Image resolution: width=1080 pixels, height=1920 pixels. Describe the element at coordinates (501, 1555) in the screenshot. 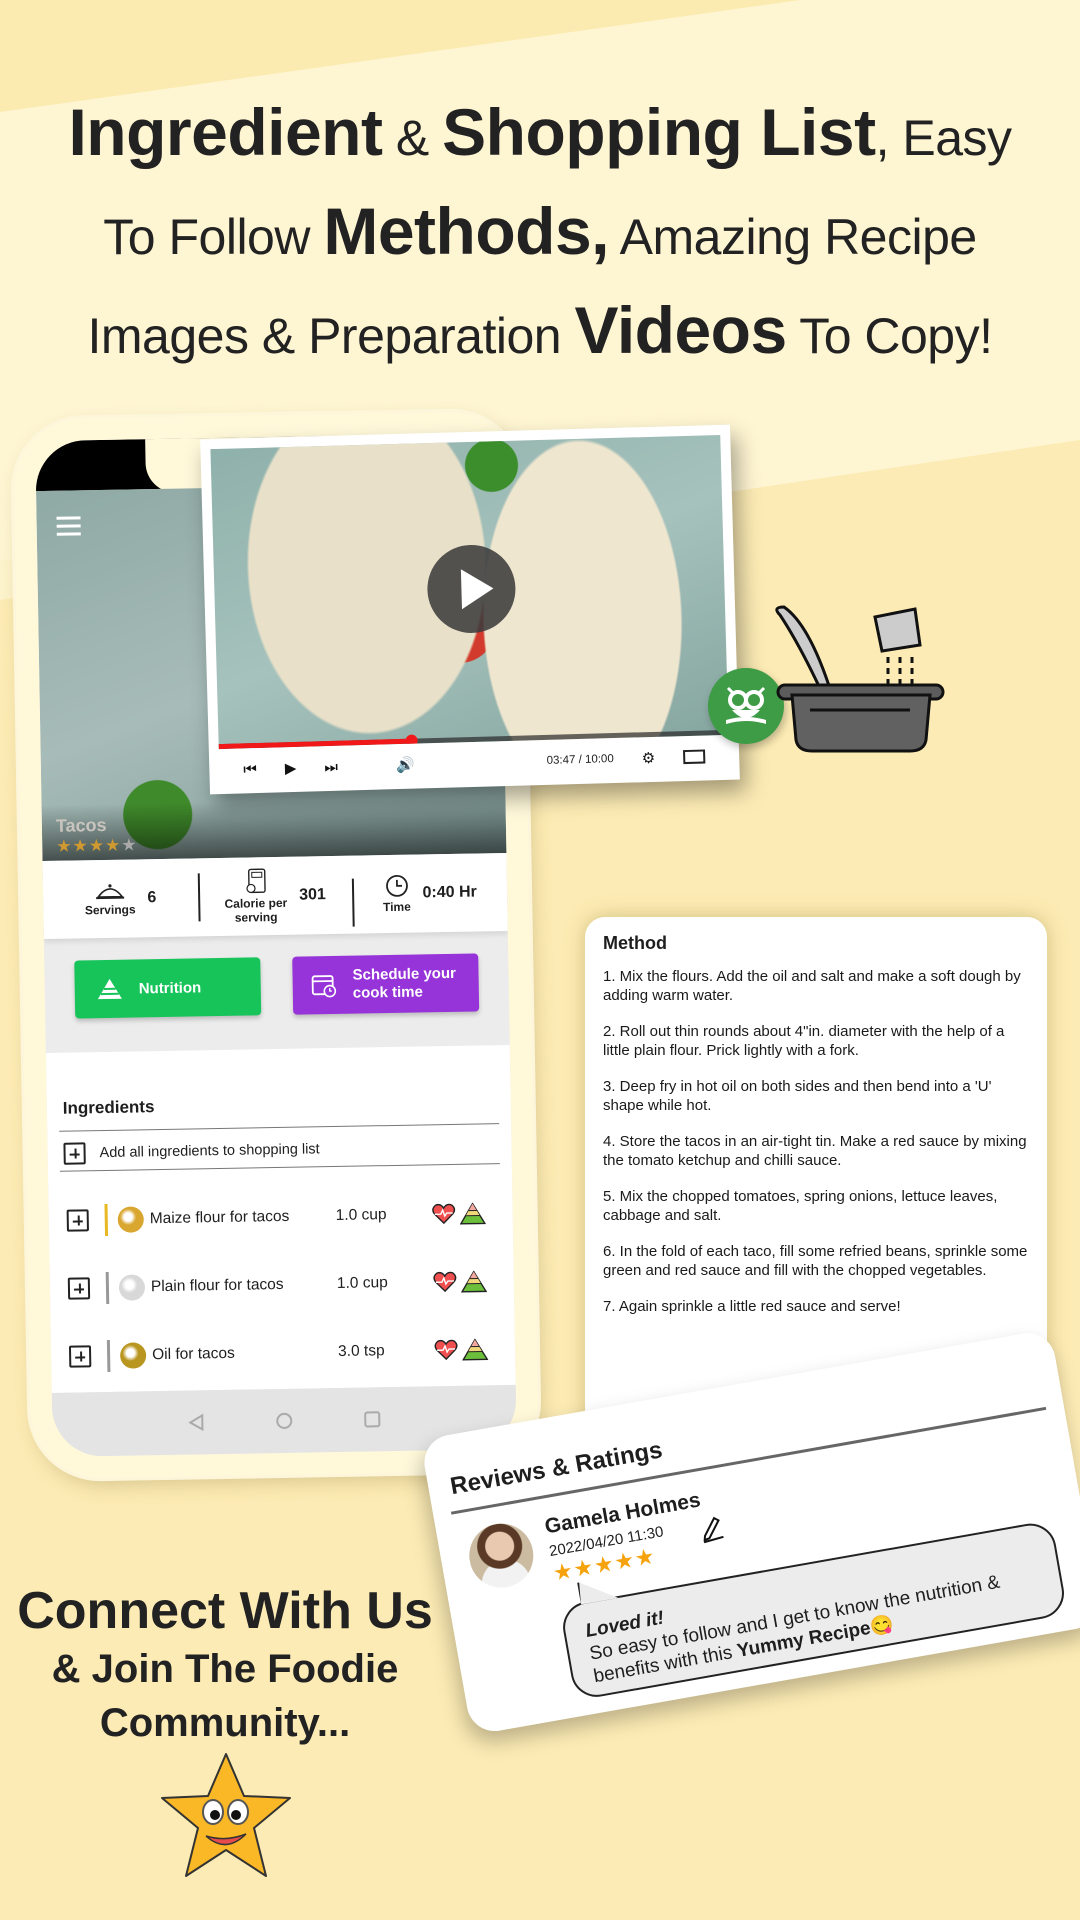

I see `reviewer-avatar` at that location.